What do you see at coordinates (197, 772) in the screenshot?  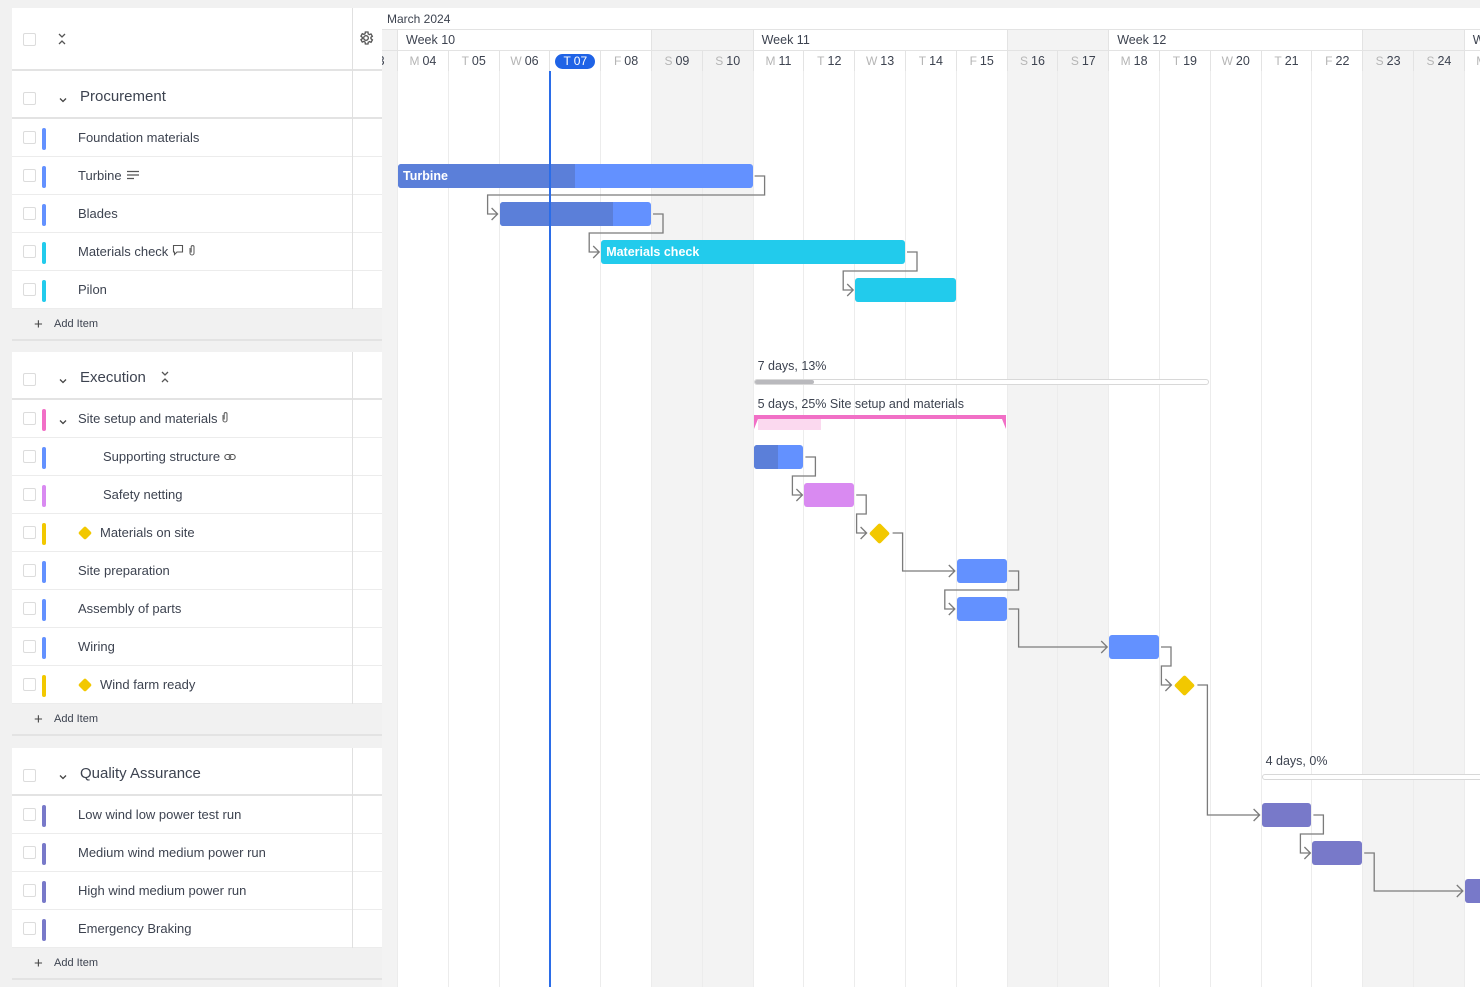 I see `group-header-quality-assurance: Quality Assurance` at bounding box center [197, 772].